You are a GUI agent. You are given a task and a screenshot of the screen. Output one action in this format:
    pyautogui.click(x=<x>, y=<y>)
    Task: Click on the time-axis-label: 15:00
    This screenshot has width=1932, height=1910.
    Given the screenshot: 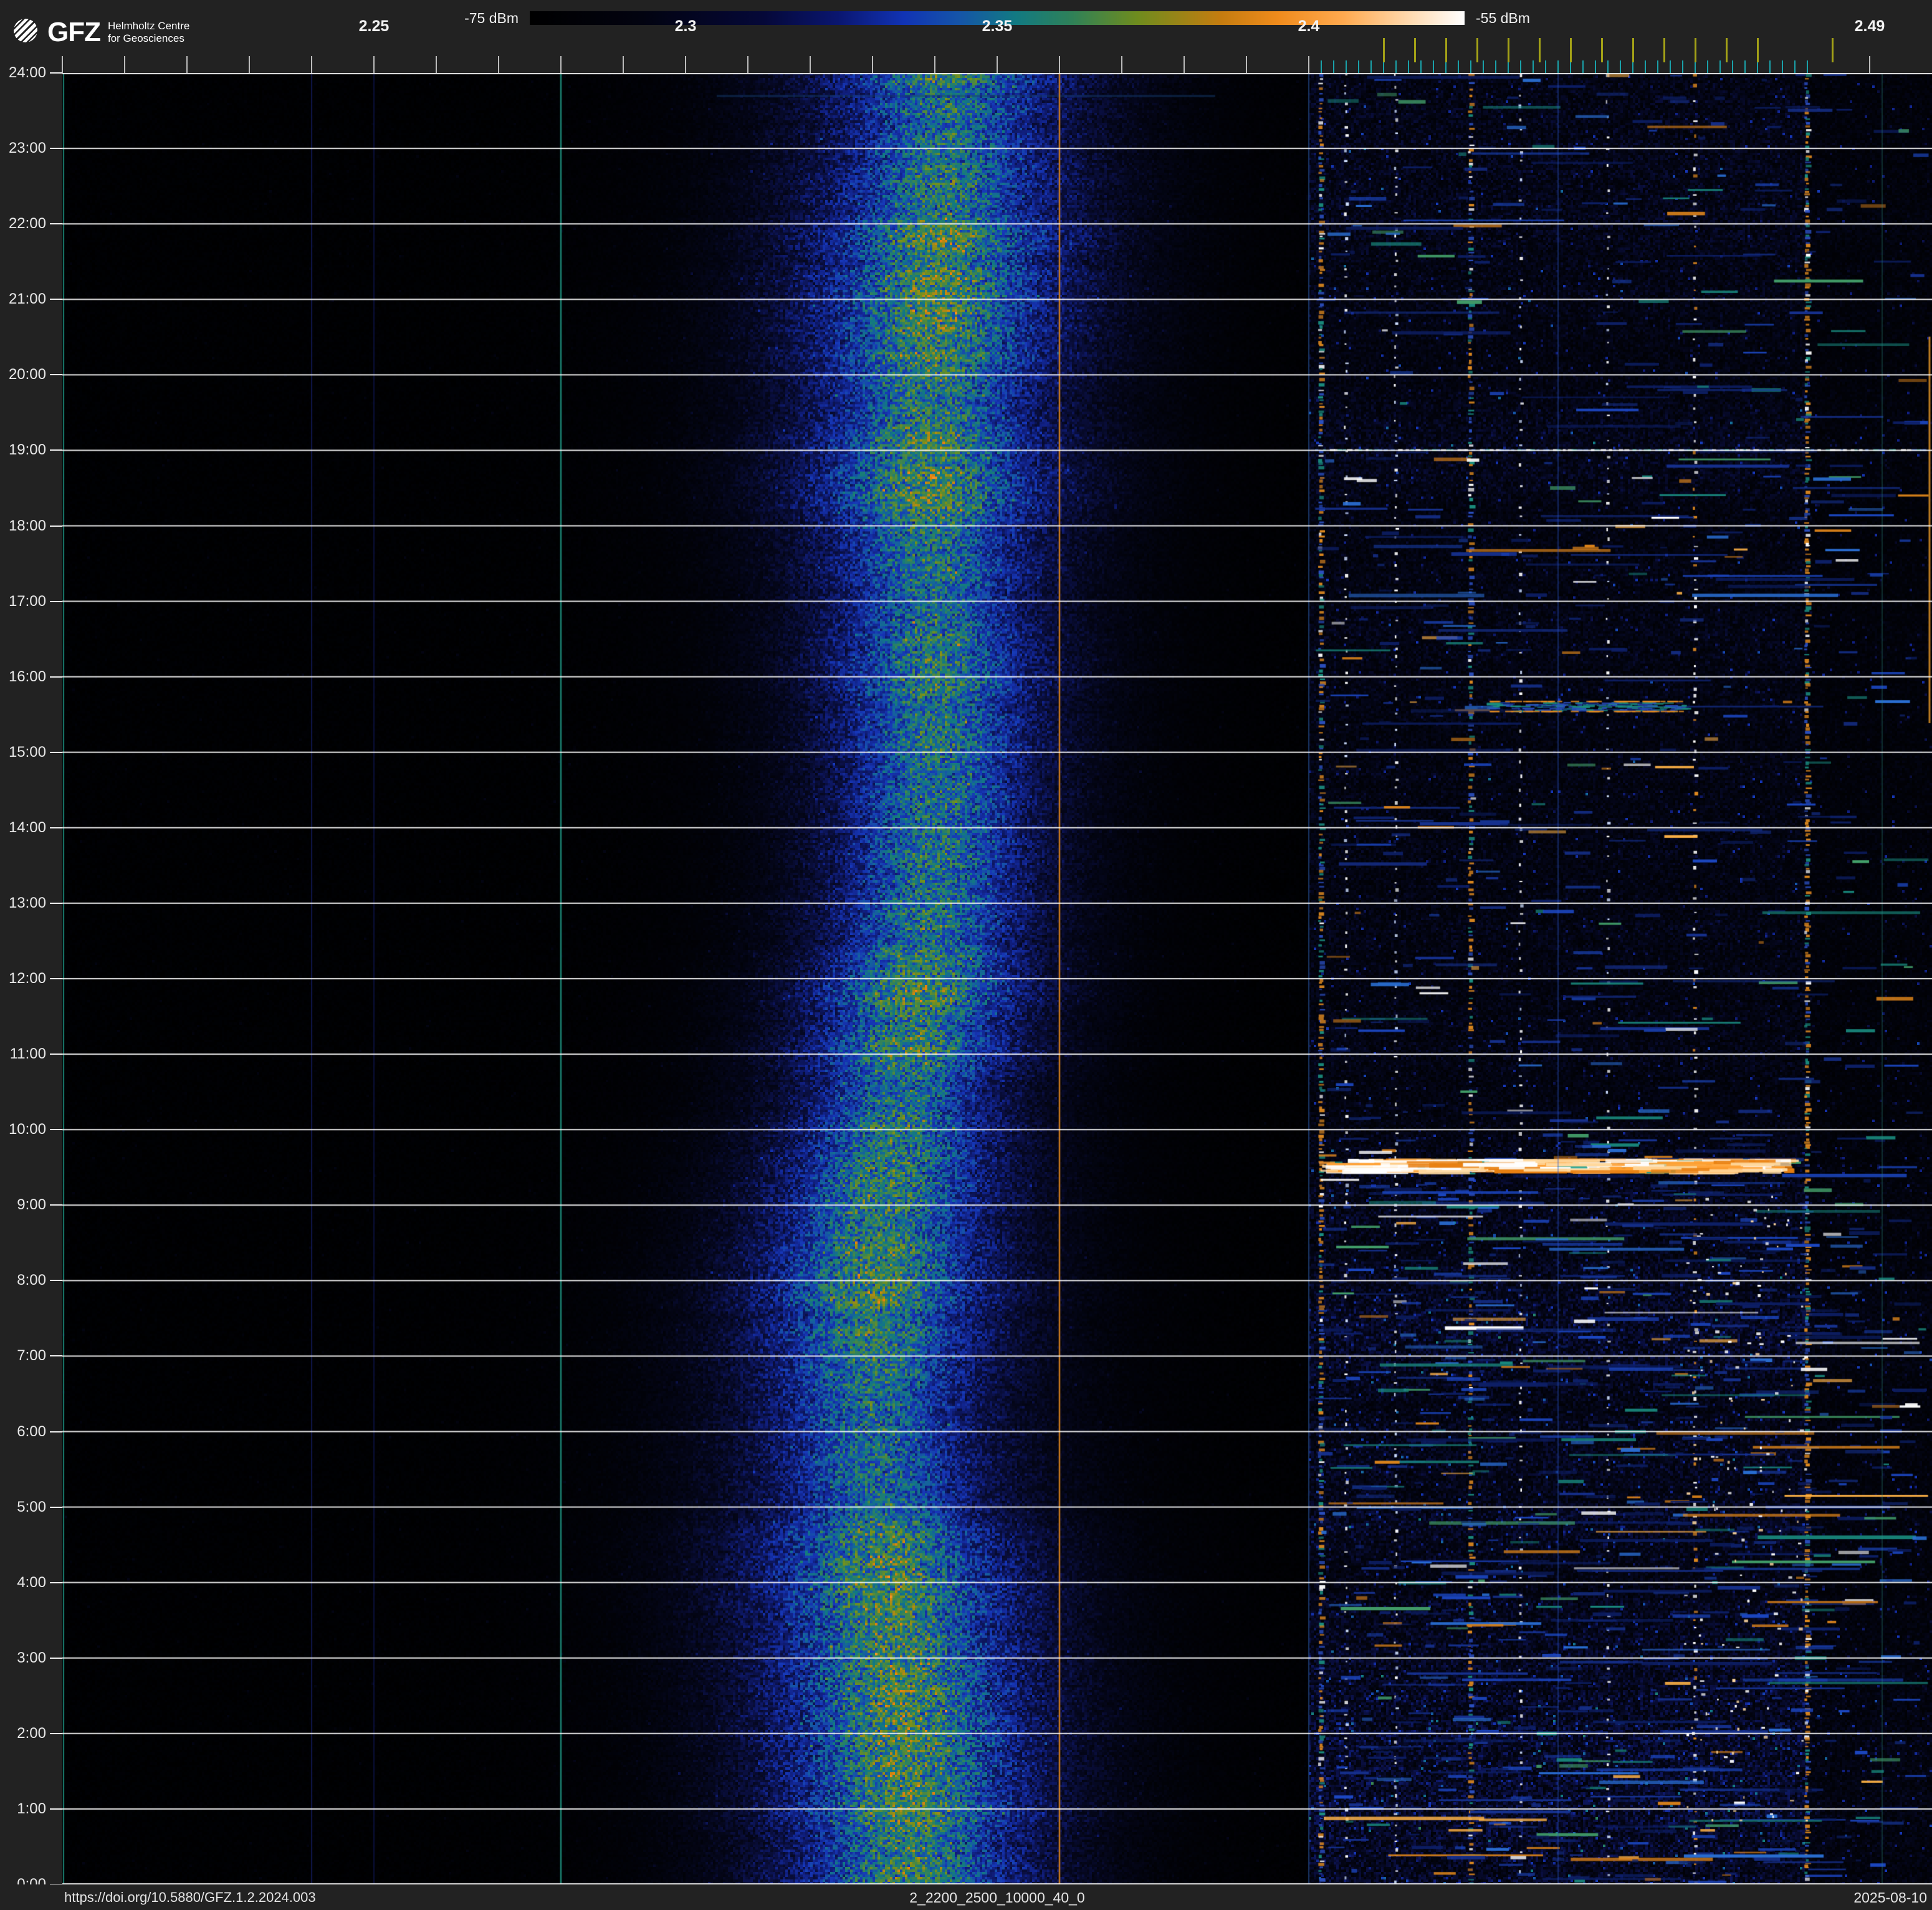 What is the action you would take?
    pyautogui.click(x=27, y=752)
    